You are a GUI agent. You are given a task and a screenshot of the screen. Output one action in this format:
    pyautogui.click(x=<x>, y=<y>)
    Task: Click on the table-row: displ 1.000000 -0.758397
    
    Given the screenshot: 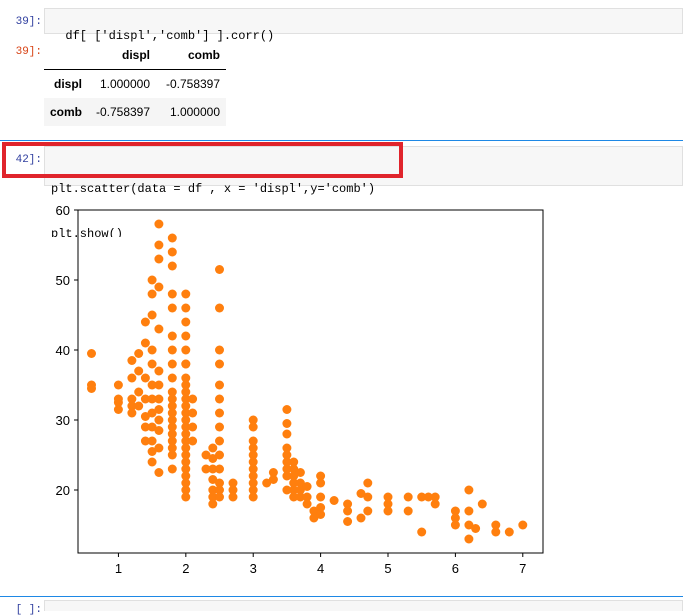 What is the action you would take?
    pyautogui.click(x=135, y=84)
    